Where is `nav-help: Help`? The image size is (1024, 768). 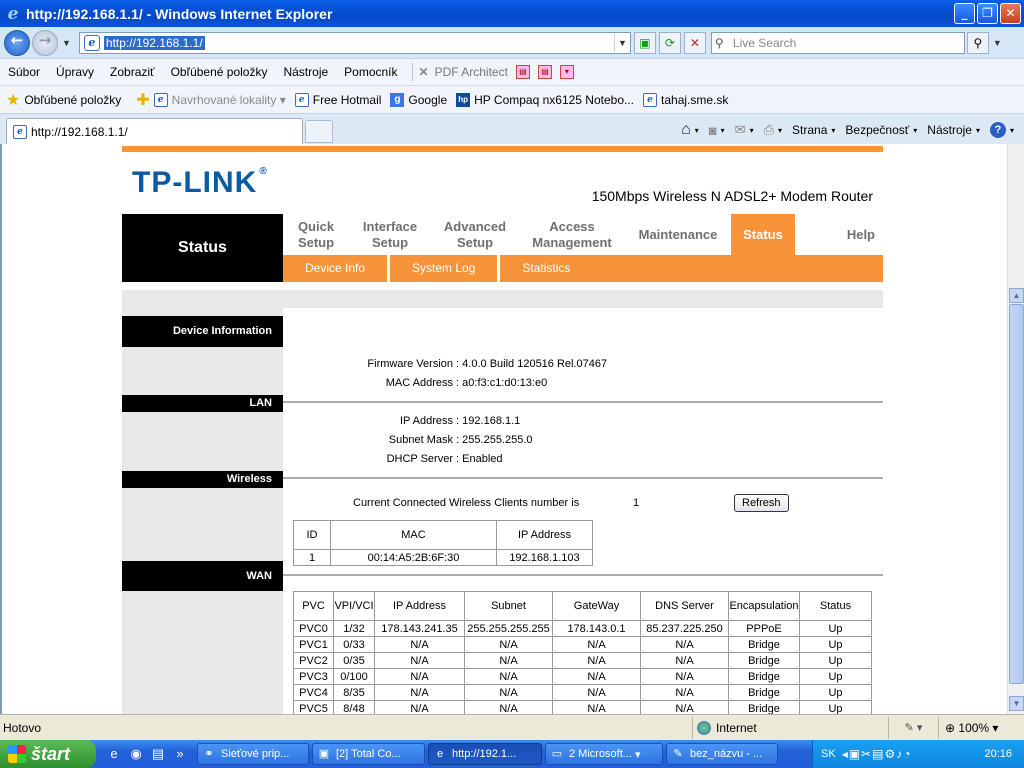 nav-help: Help is located at coordinates (839, 234).